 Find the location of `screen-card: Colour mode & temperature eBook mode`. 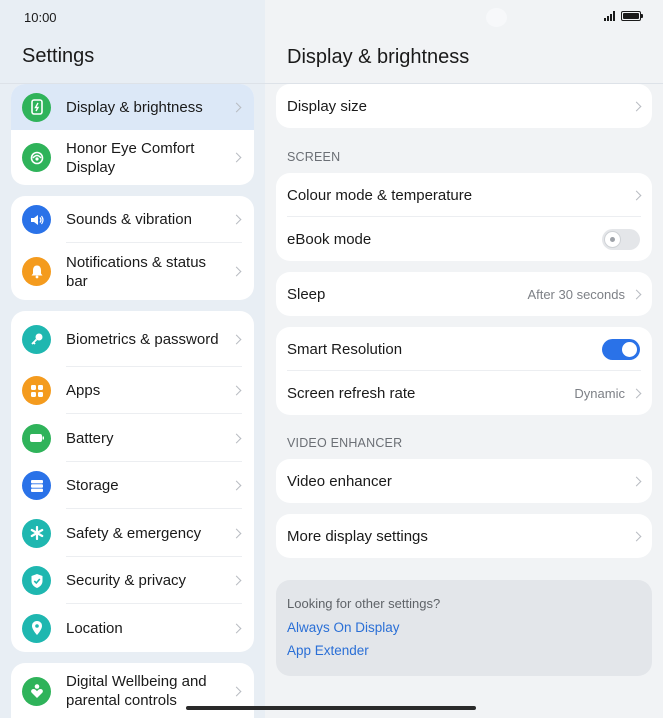

screen-card: Colour mode & temperature eBook mode is located at coordinates (464, 217).